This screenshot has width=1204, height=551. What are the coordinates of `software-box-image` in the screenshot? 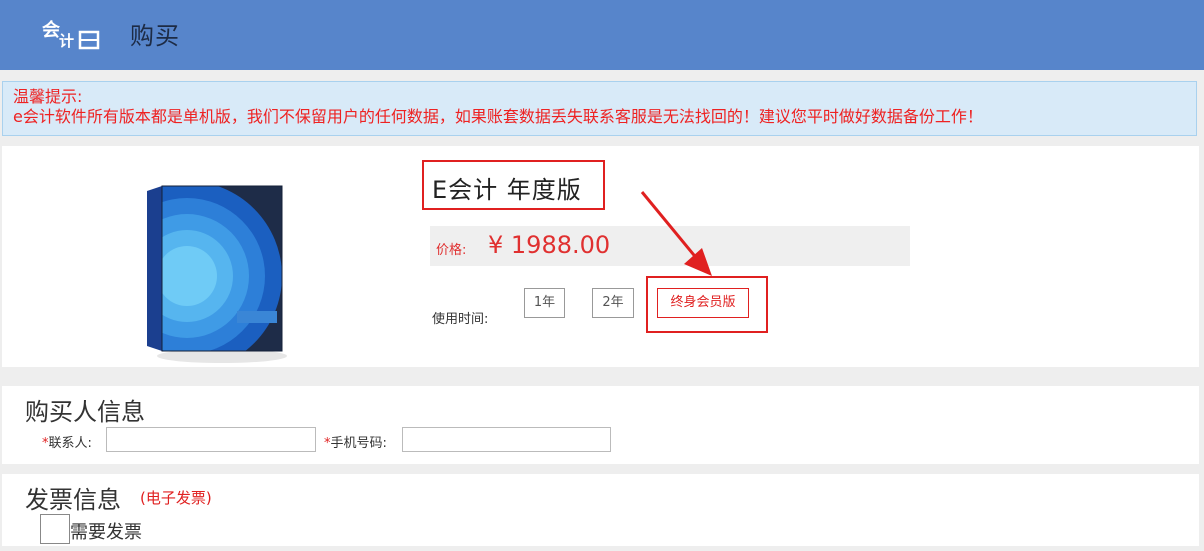 It's located at (217, 274).